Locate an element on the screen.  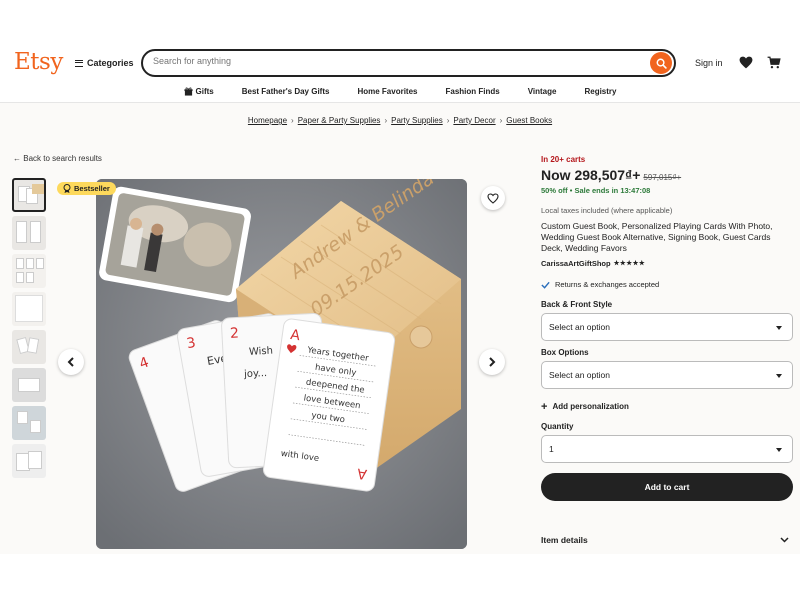
categories-button: Categories is located at coordinates (104, 63).